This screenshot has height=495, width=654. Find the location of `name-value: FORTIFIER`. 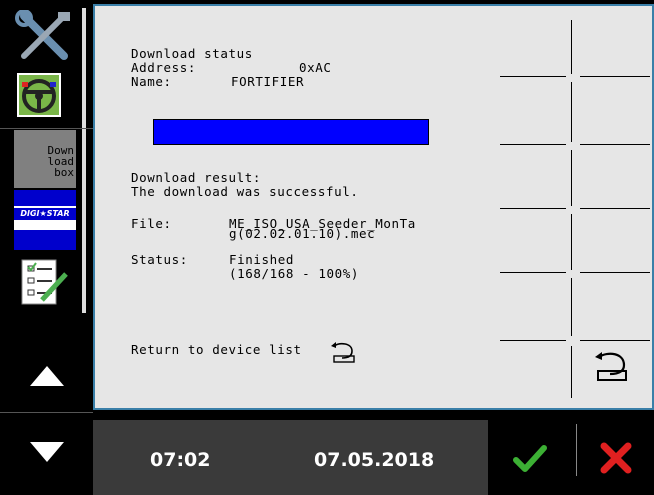

name-value: FORTIFIER is located at coordinates (268, 81).